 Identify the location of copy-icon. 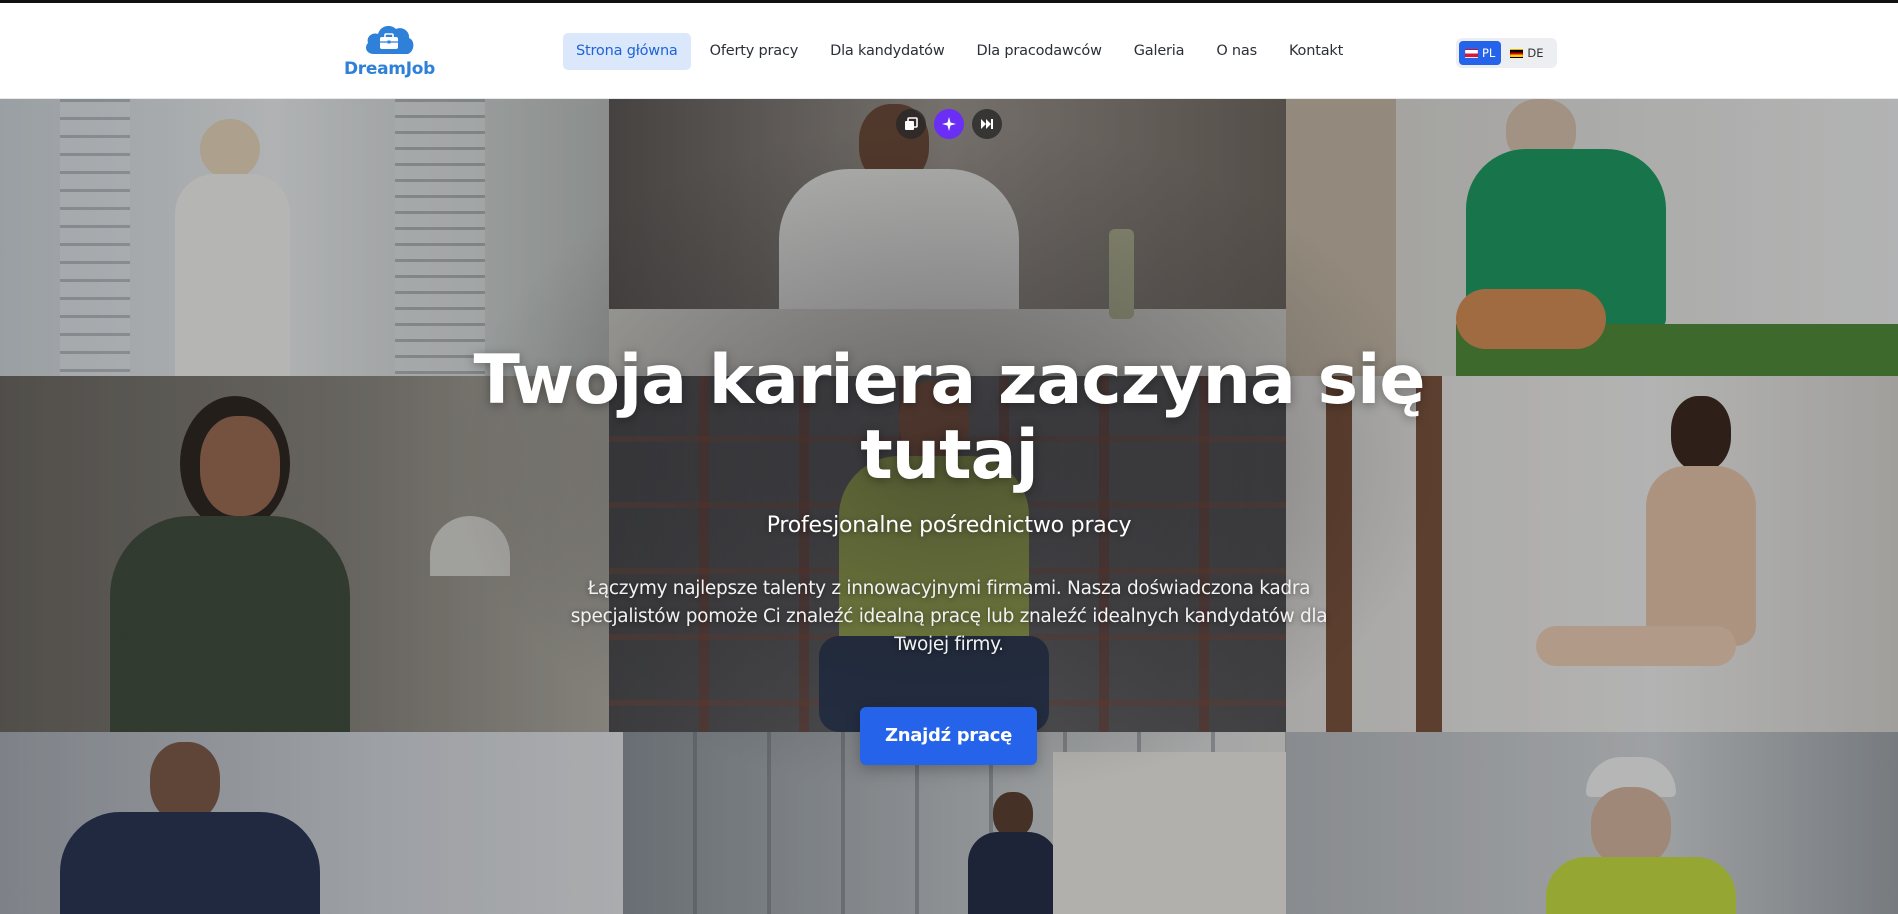
(911, 124).